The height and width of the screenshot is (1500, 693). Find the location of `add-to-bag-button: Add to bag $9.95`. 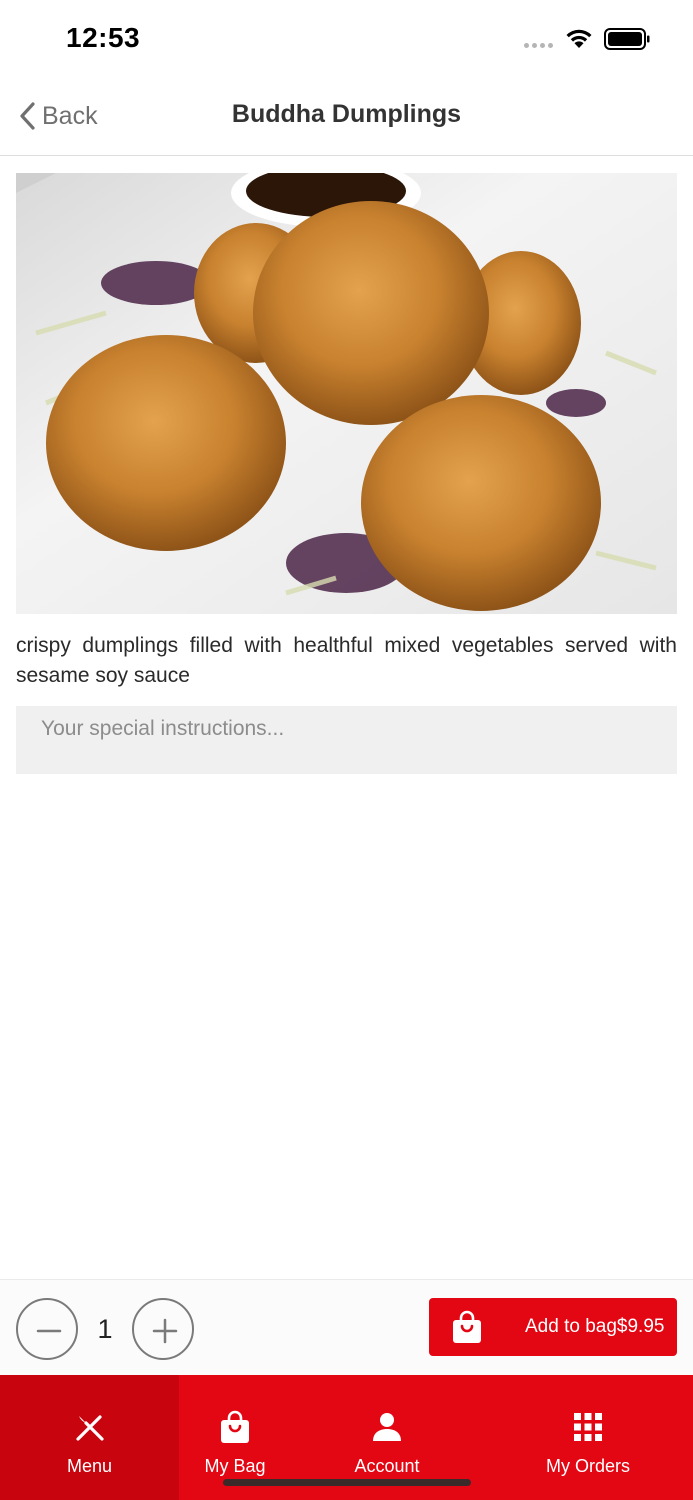

add-to-bag-button: Add to bag $9.95 is located at coordinates (553, 1327).